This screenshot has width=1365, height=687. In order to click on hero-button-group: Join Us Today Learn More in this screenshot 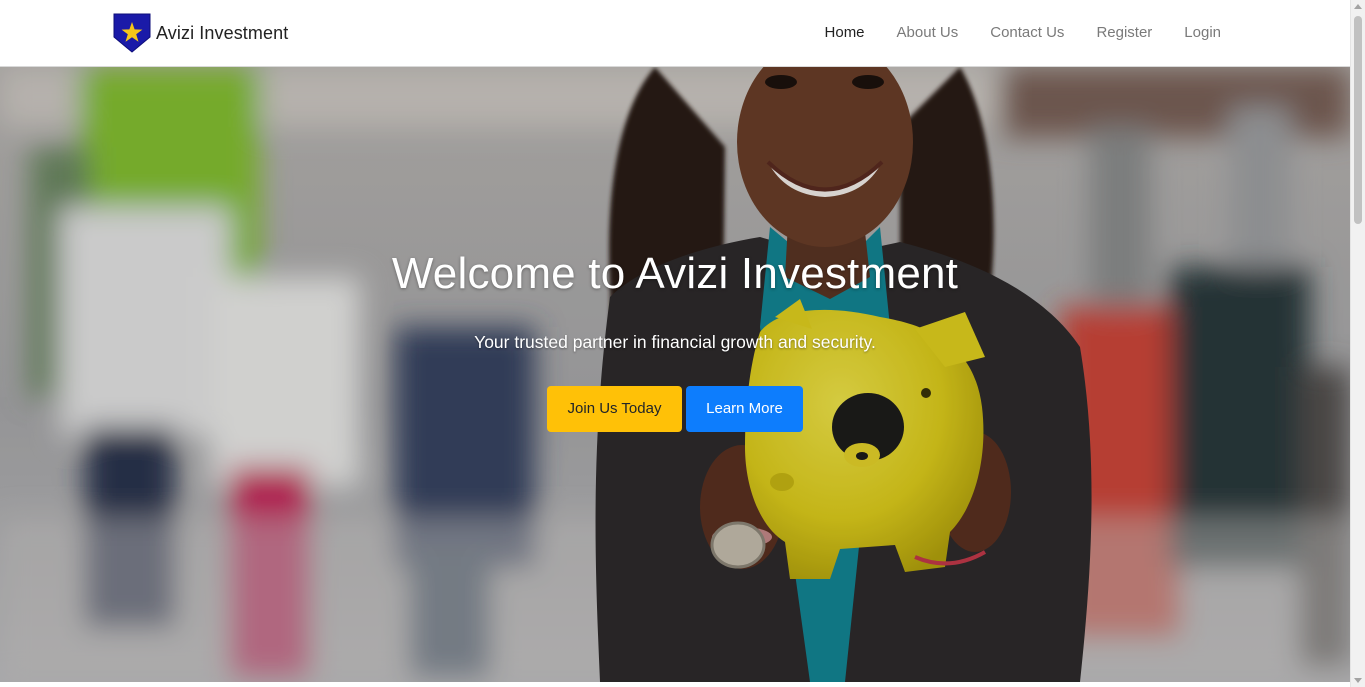, I will do `click(675, 409)`.